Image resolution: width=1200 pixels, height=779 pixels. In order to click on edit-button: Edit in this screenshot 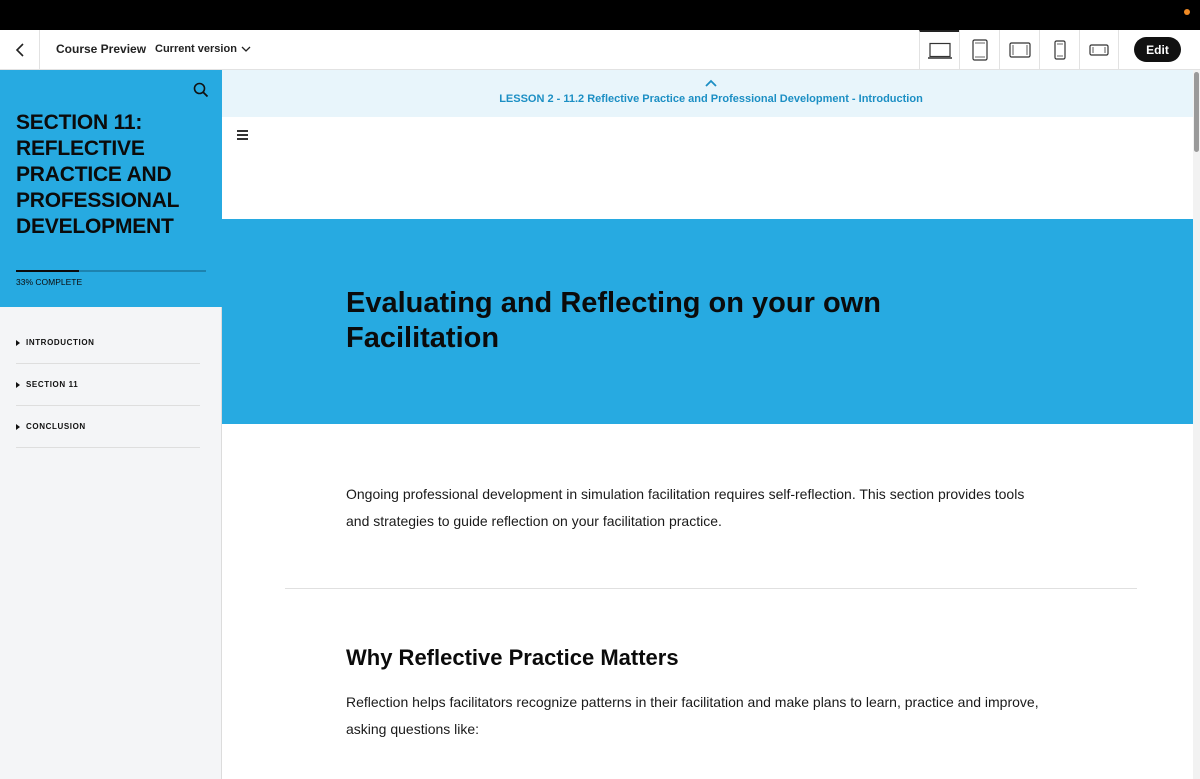, I will do `click(1157, 49)`.